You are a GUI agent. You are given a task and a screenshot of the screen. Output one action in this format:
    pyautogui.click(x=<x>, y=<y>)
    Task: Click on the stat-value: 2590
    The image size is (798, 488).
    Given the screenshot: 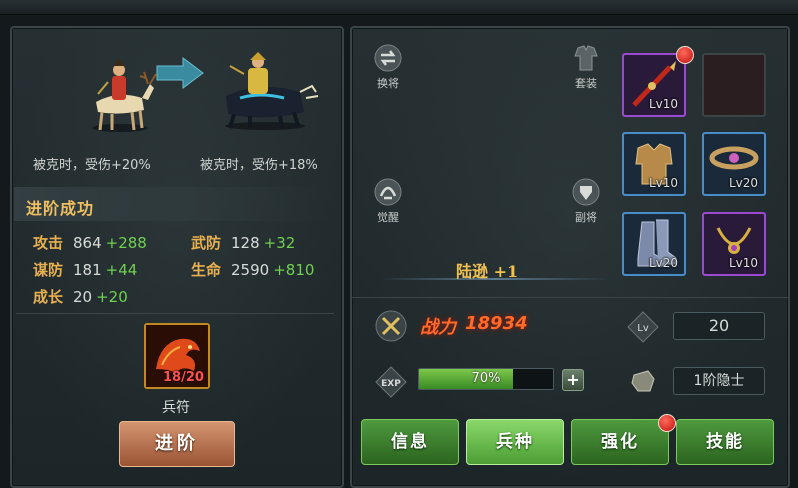 What is the action you would take?
    pyautogui.click(x=250, y=270)
    